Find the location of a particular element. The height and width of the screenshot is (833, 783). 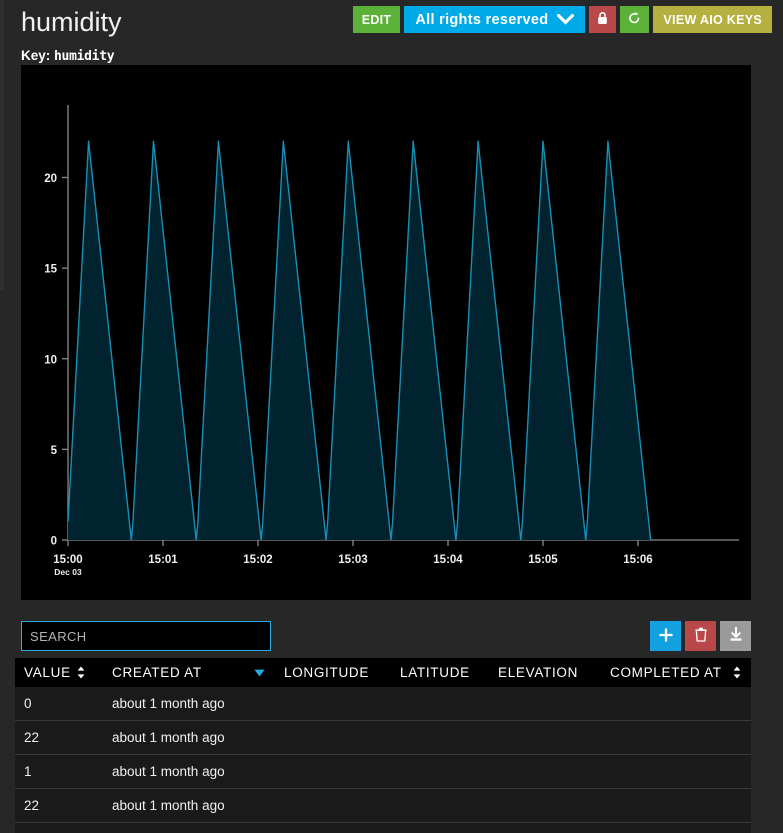

x-axis-tick-label: 15:02 is located at coordinates (257, 560).